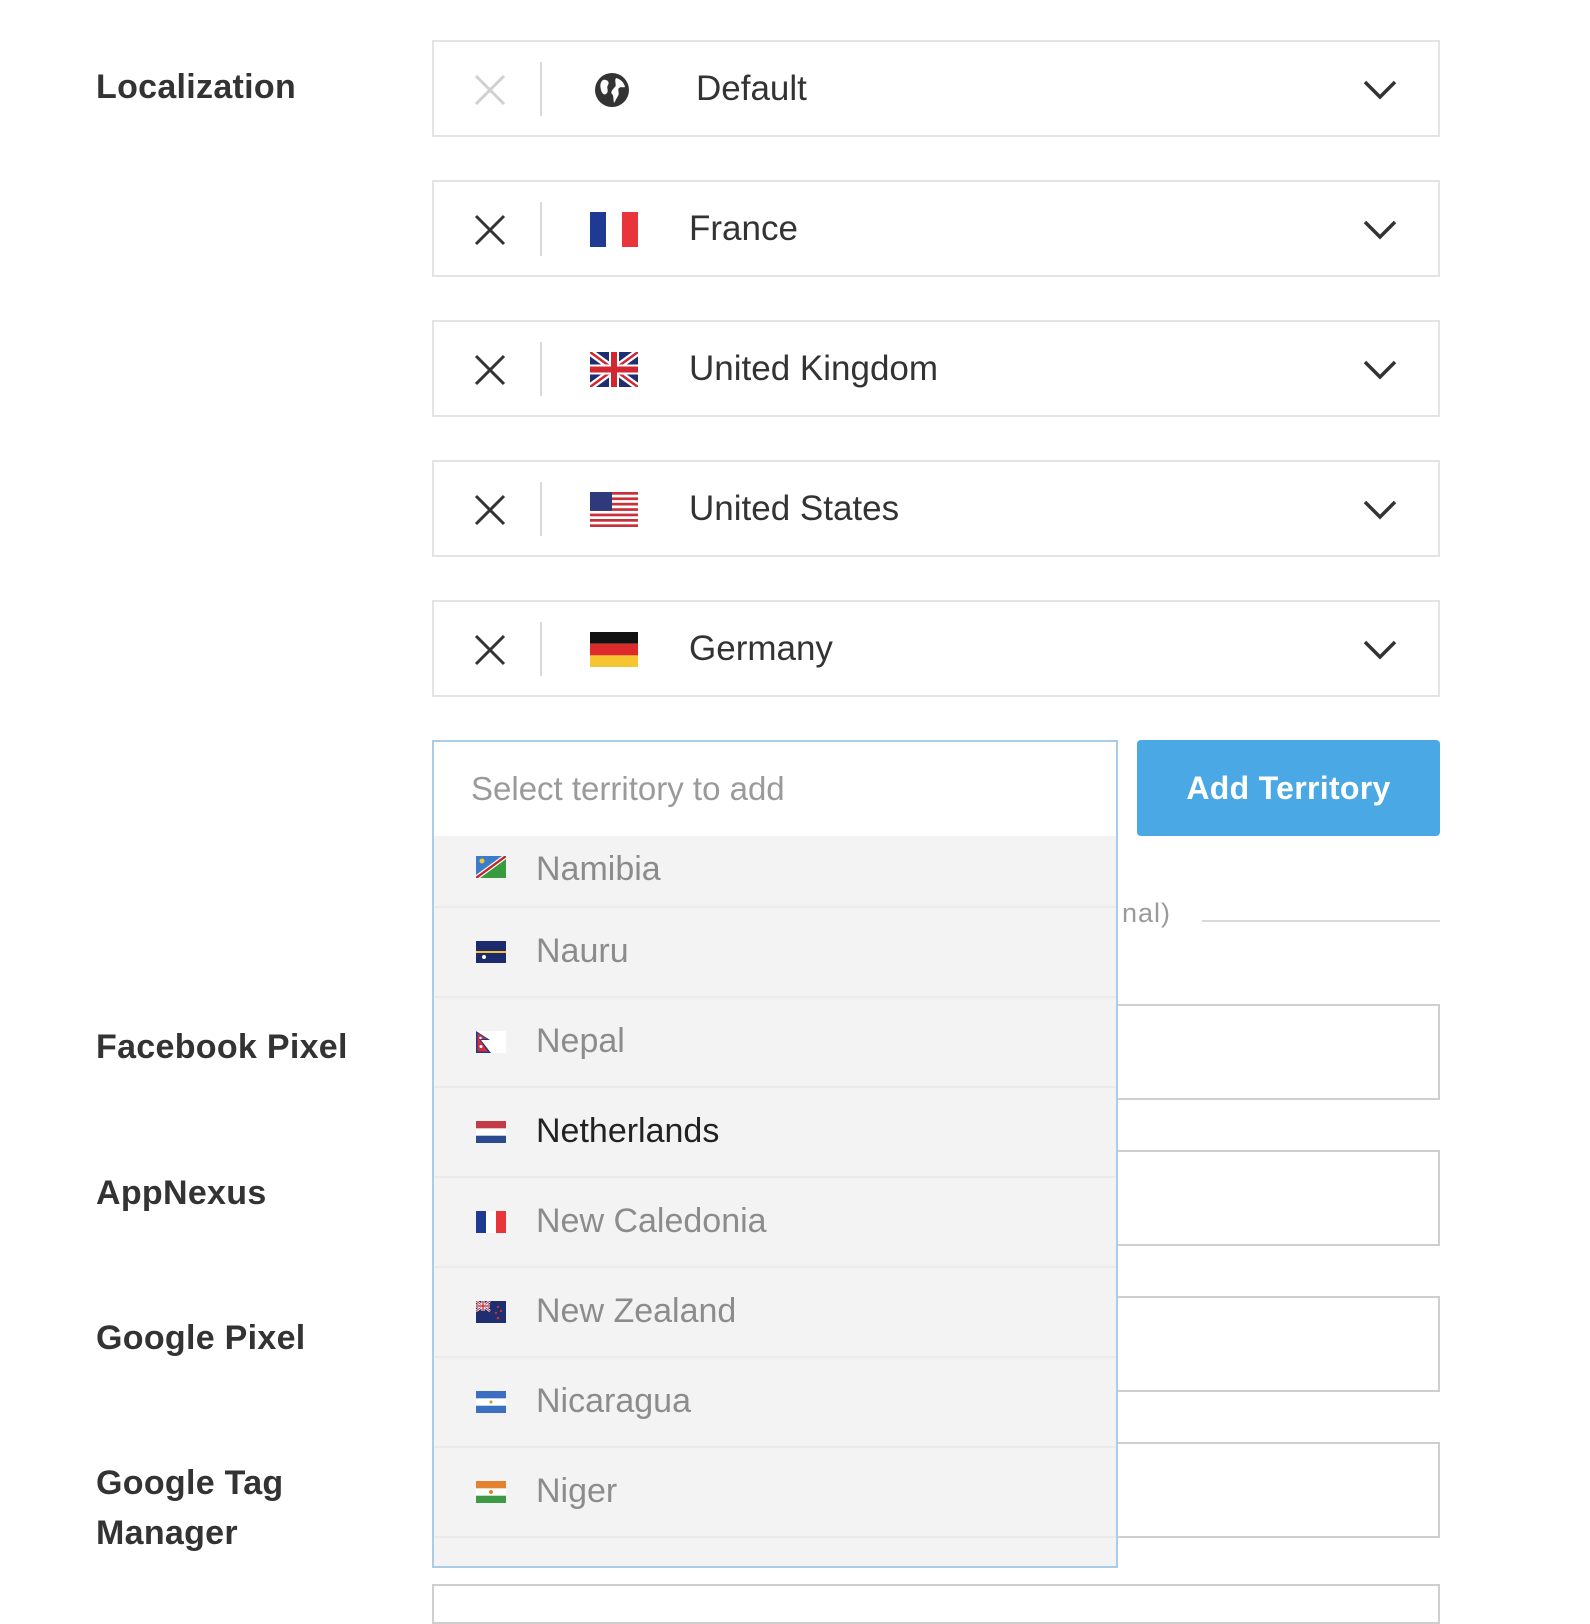 The height and width of the screenshot is (1624, 1590). What do you see at coordinates (761, 648) in the screenshot?
I see `localization-name: Germany` at bounding box center [761, 648].